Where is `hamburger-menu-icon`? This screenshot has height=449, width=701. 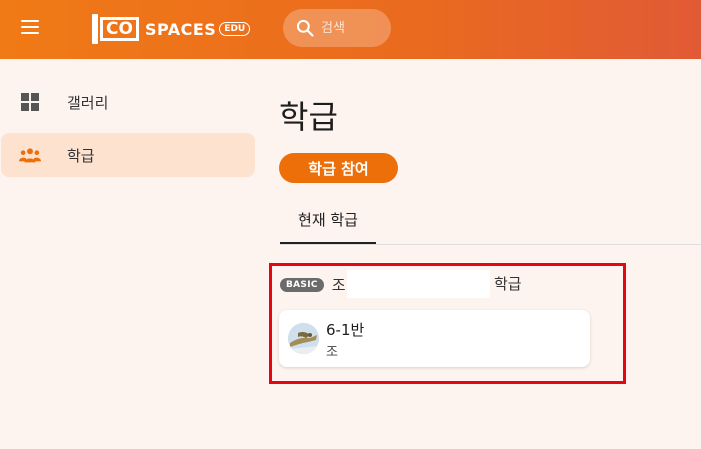 hamburger-menu-icon is located at coordinates (30, 27).